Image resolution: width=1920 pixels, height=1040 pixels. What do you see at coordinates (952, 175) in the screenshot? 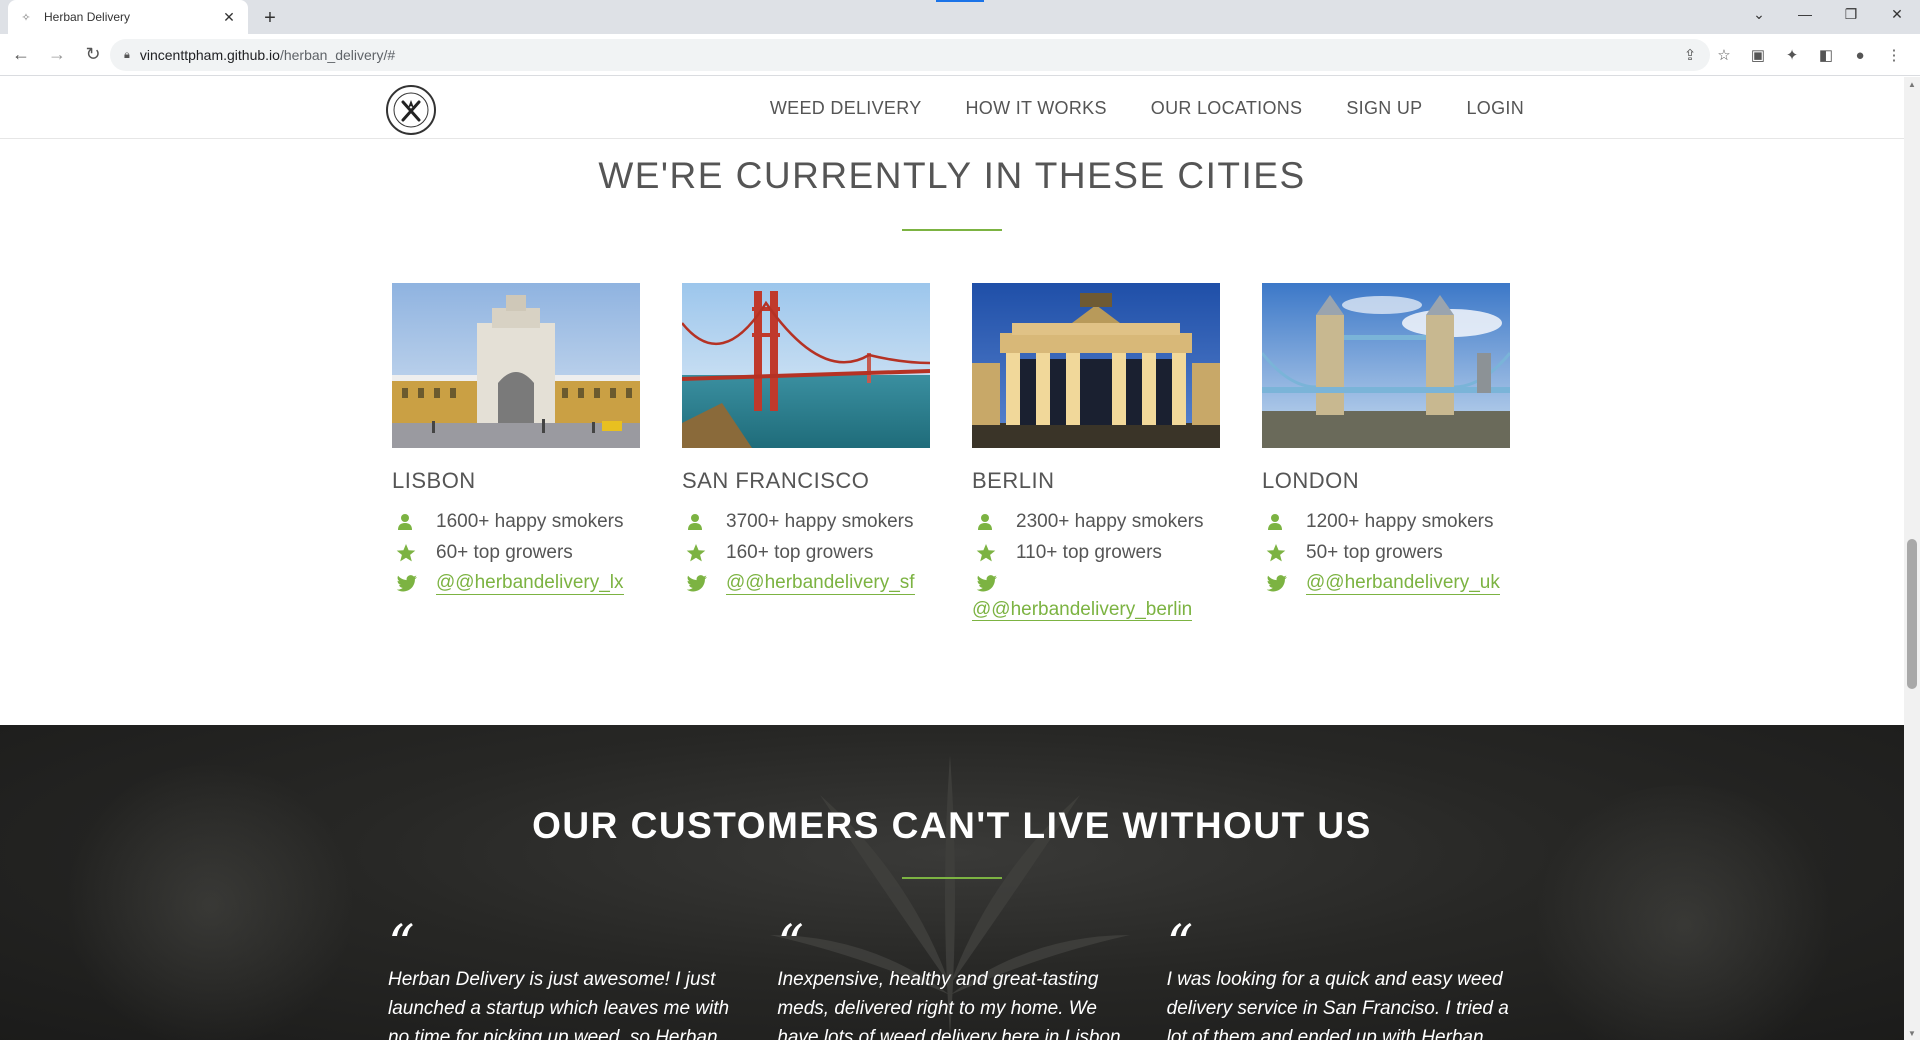
I see `cities-section-title: WE'RE CURRENTLY IN THESE CITIES` at bounding box center [952, 175].